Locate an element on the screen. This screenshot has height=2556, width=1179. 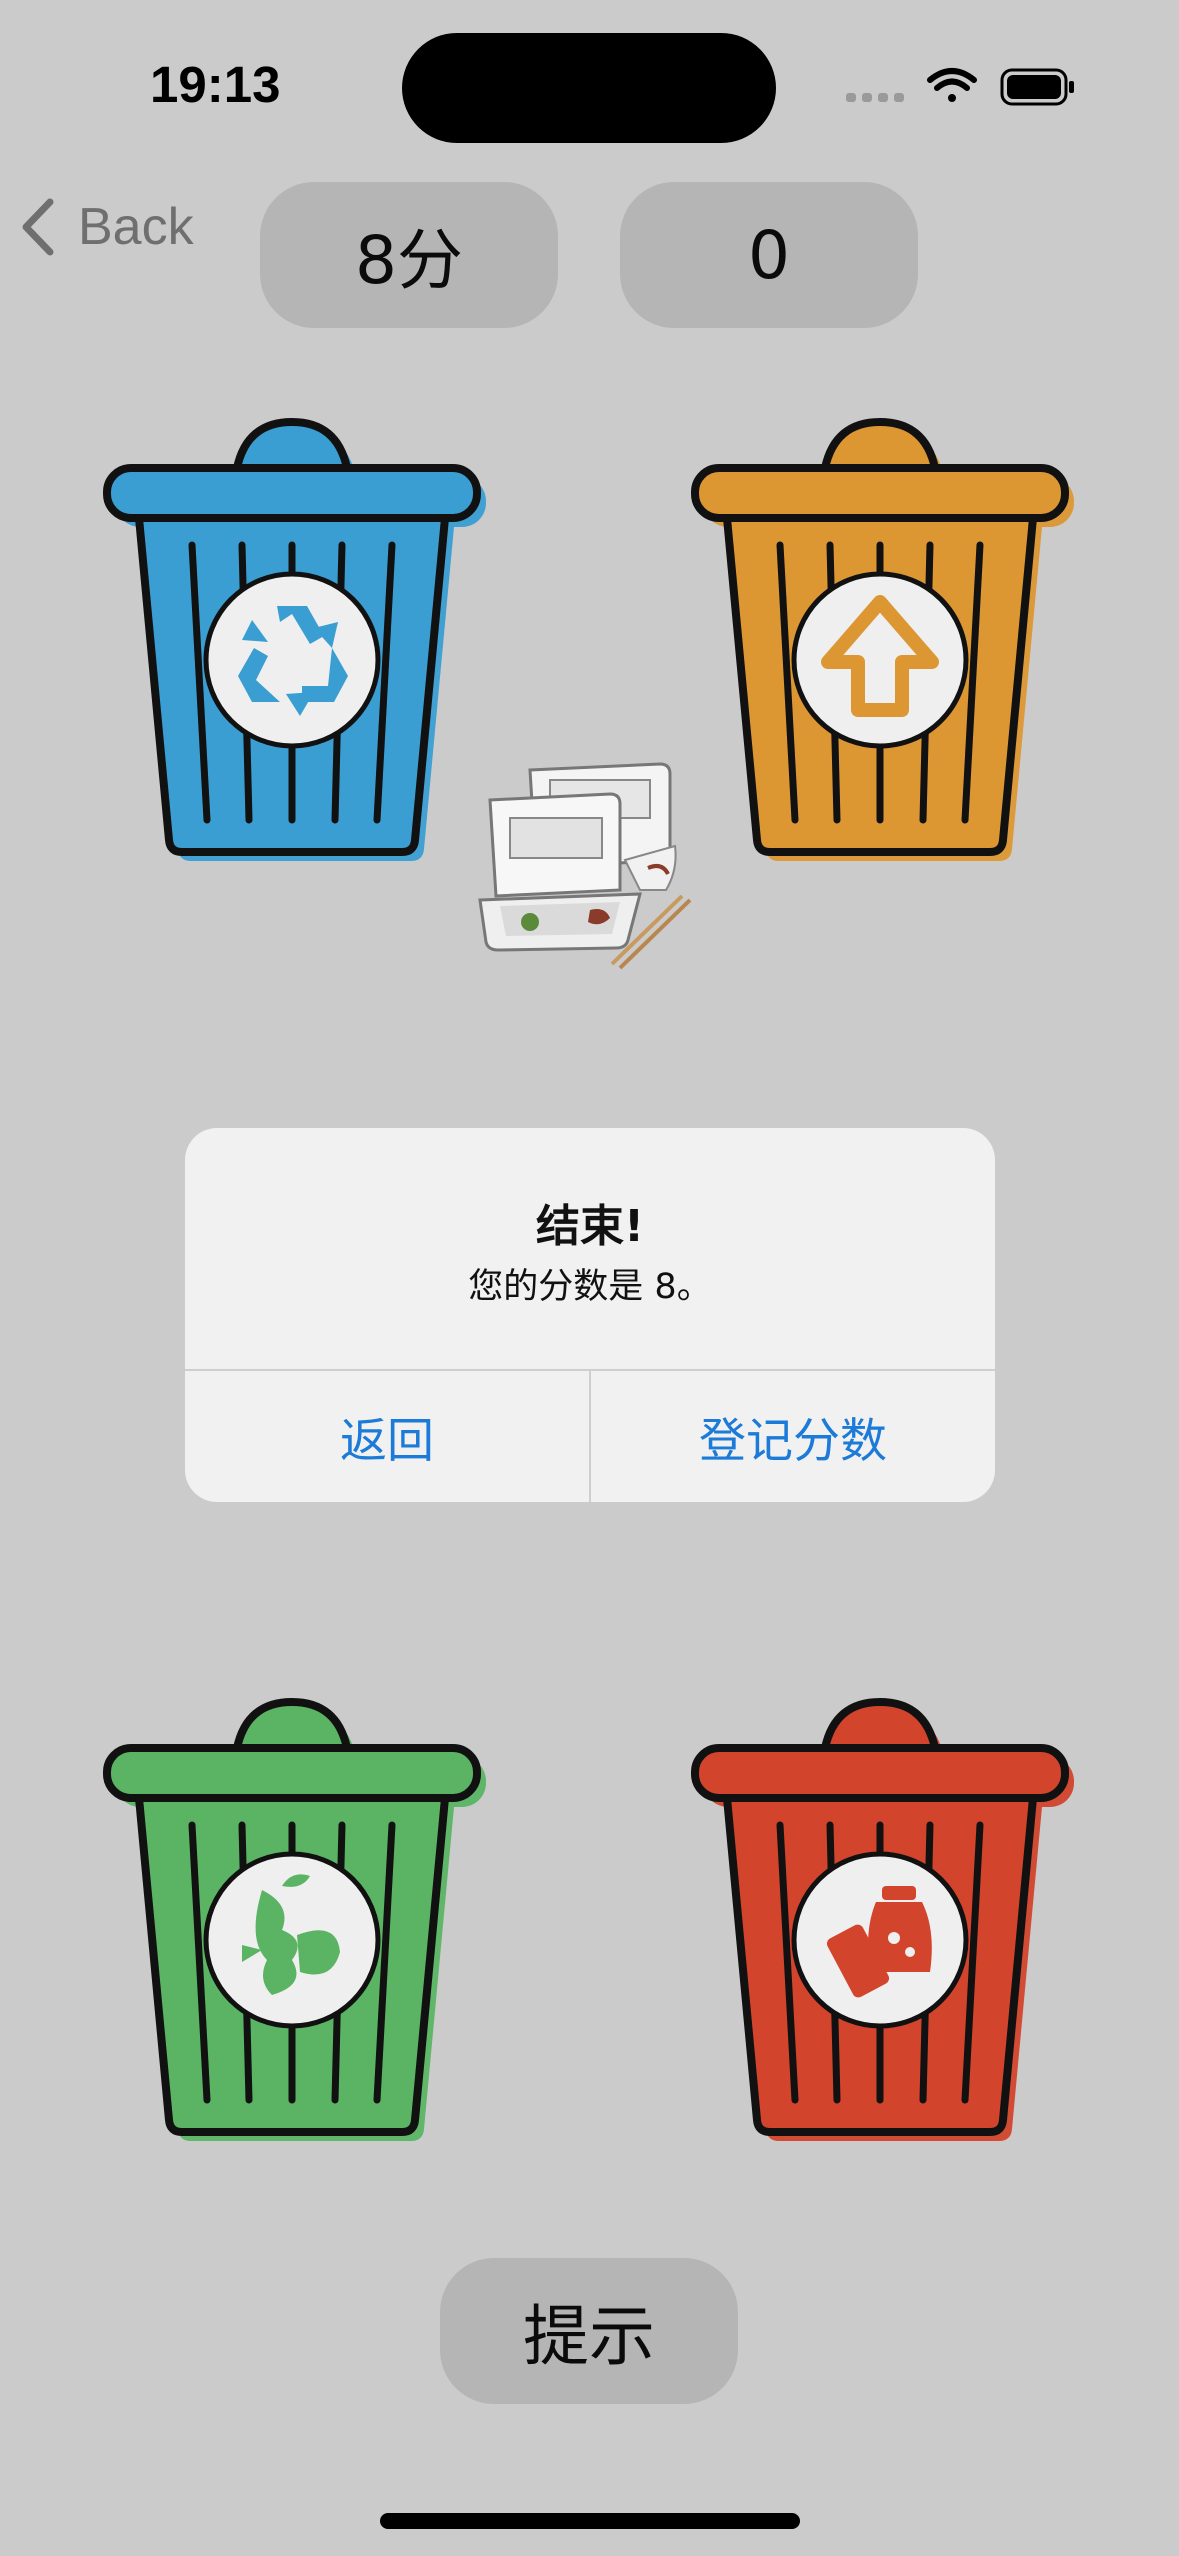
return-button: 返回 is located at coordinates (387, 1436).